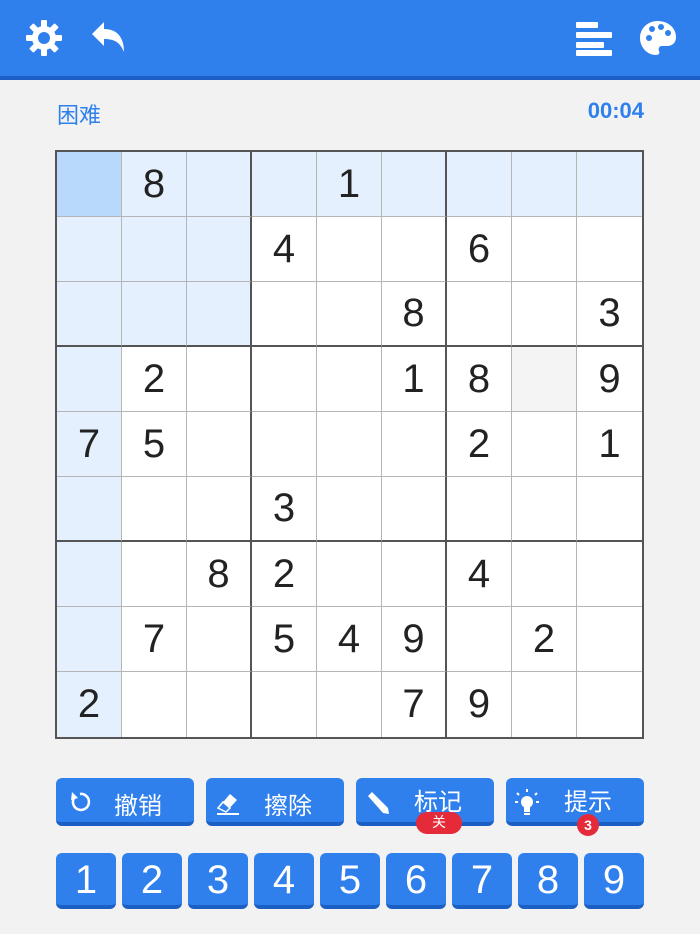  Describe the element at coordinates (575, 807) in the screenshot. I see `hint-button: 提示 3` at that location.